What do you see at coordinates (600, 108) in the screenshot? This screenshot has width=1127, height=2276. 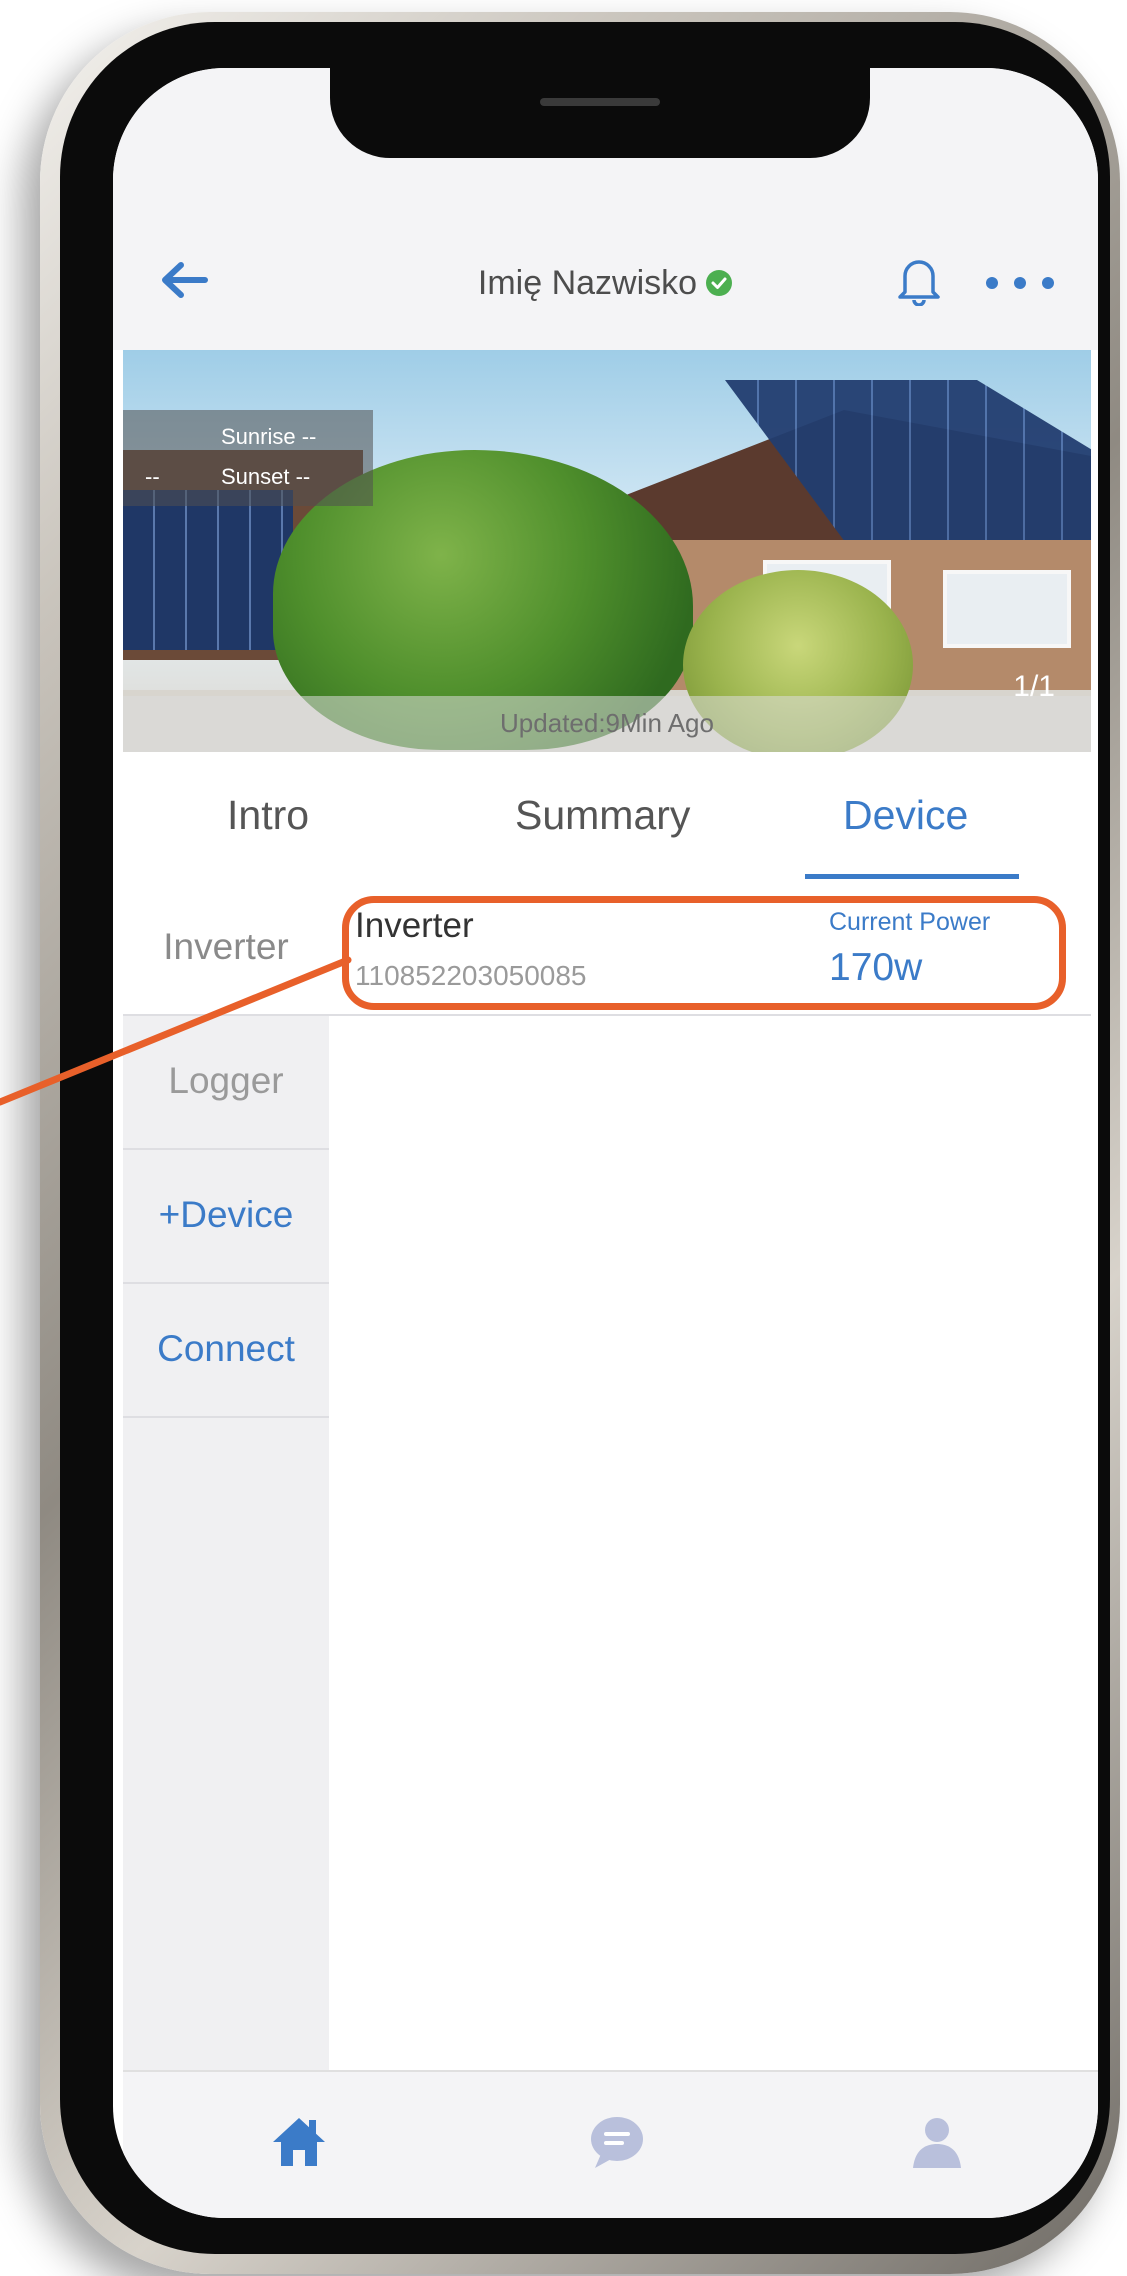 I see `phone-notch` at bounding box center [600, 108].